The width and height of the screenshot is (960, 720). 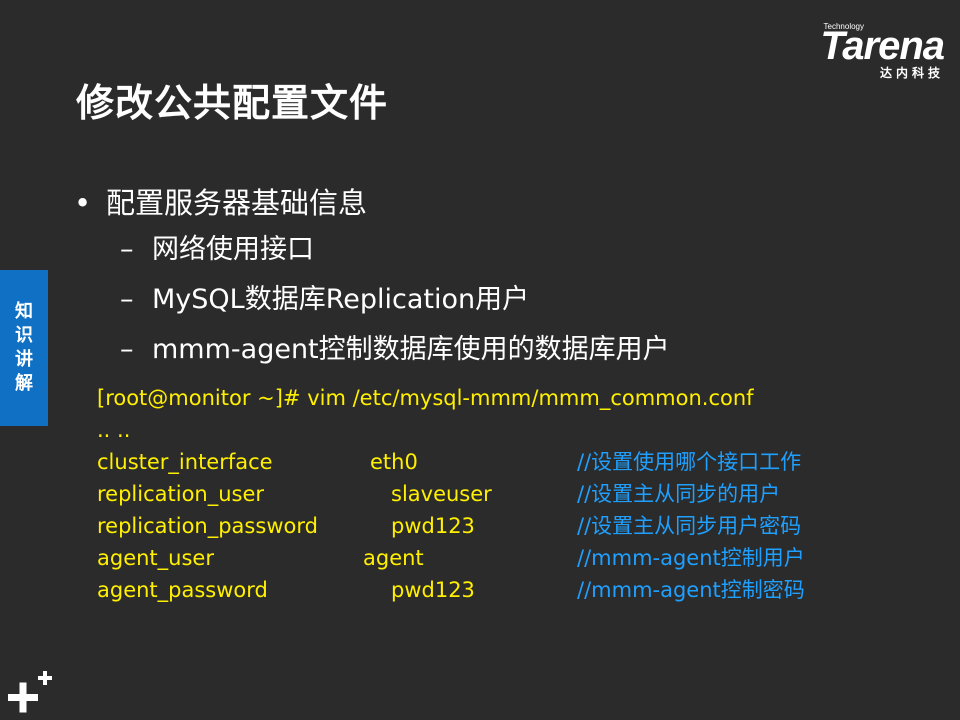 I want to click on side-tab-char: 讲, so click(x=24, y=359).